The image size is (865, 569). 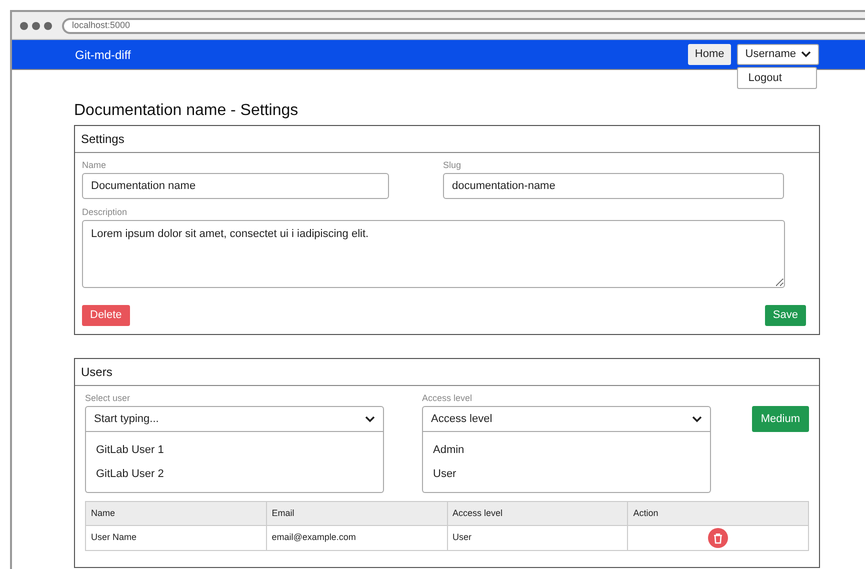 What do you see at coordinates (234, 450) in the screenshot?
I see `dropdown-option: GitLab User 1` at bounding box center [234, 450].